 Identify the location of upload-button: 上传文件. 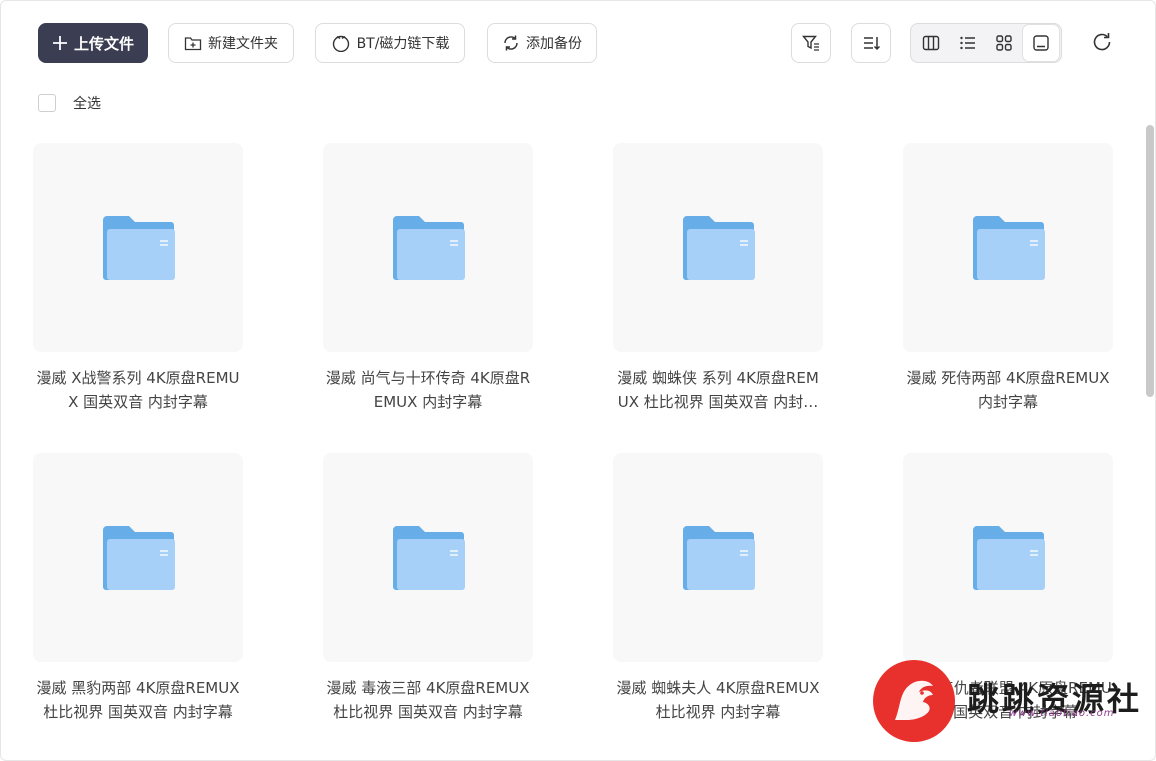
(93, 43).